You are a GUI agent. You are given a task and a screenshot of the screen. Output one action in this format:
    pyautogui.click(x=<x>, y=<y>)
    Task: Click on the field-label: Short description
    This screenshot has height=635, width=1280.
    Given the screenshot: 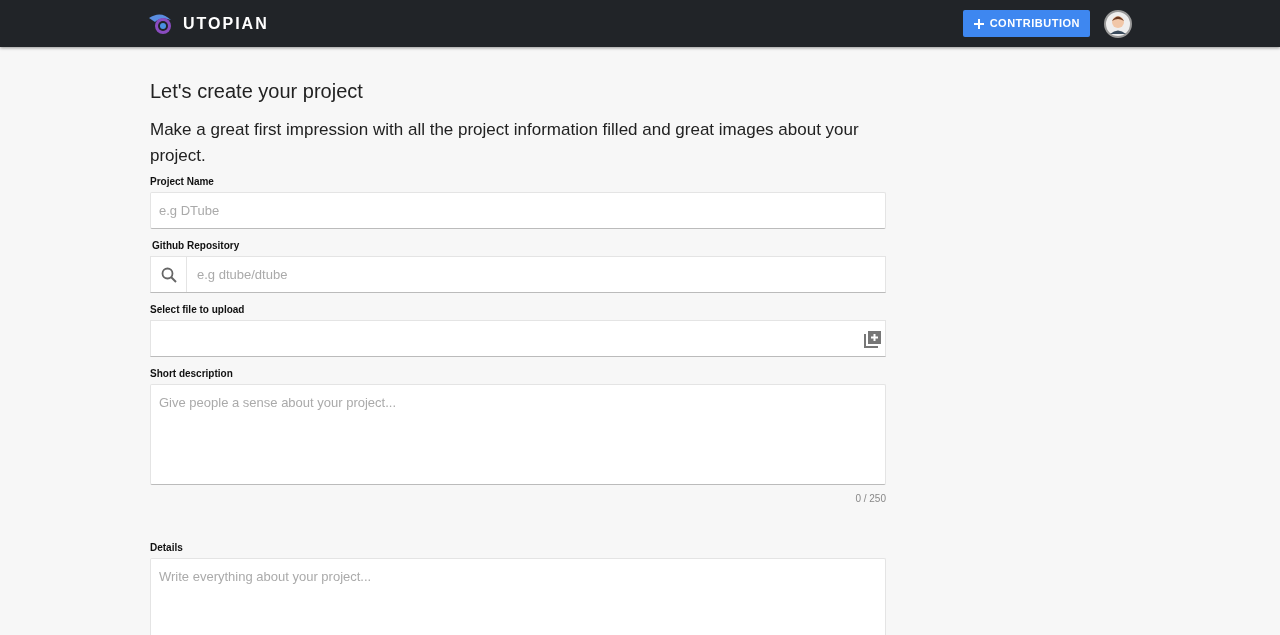 What is the action you would take?
    pyautogui.click(x=192, y=374)
    